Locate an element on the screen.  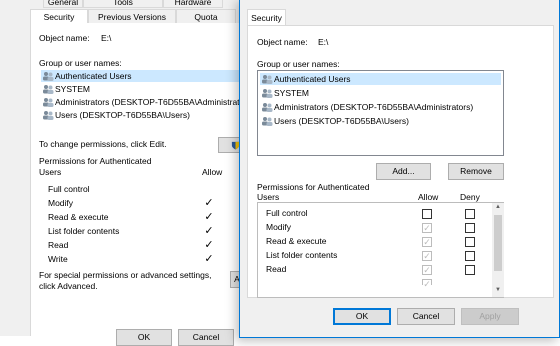
special-permissions-text-2: click Advanced. is located at coordinates (68, 286).